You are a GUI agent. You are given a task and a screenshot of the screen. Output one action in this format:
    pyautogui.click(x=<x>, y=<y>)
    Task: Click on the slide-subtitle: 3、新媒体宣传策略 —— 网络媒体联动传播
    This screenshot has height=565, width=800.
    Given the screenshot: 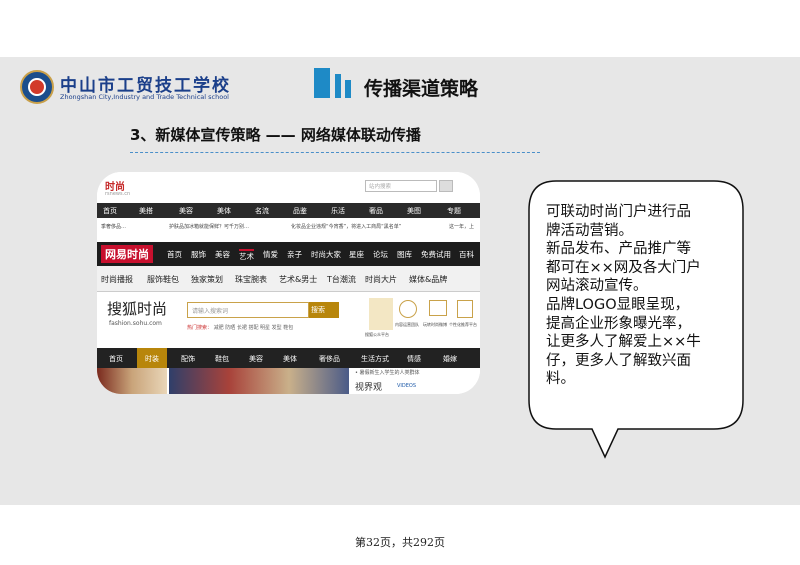 What is the action you would take?
    pyautogui.click(x=275, y=135)
    